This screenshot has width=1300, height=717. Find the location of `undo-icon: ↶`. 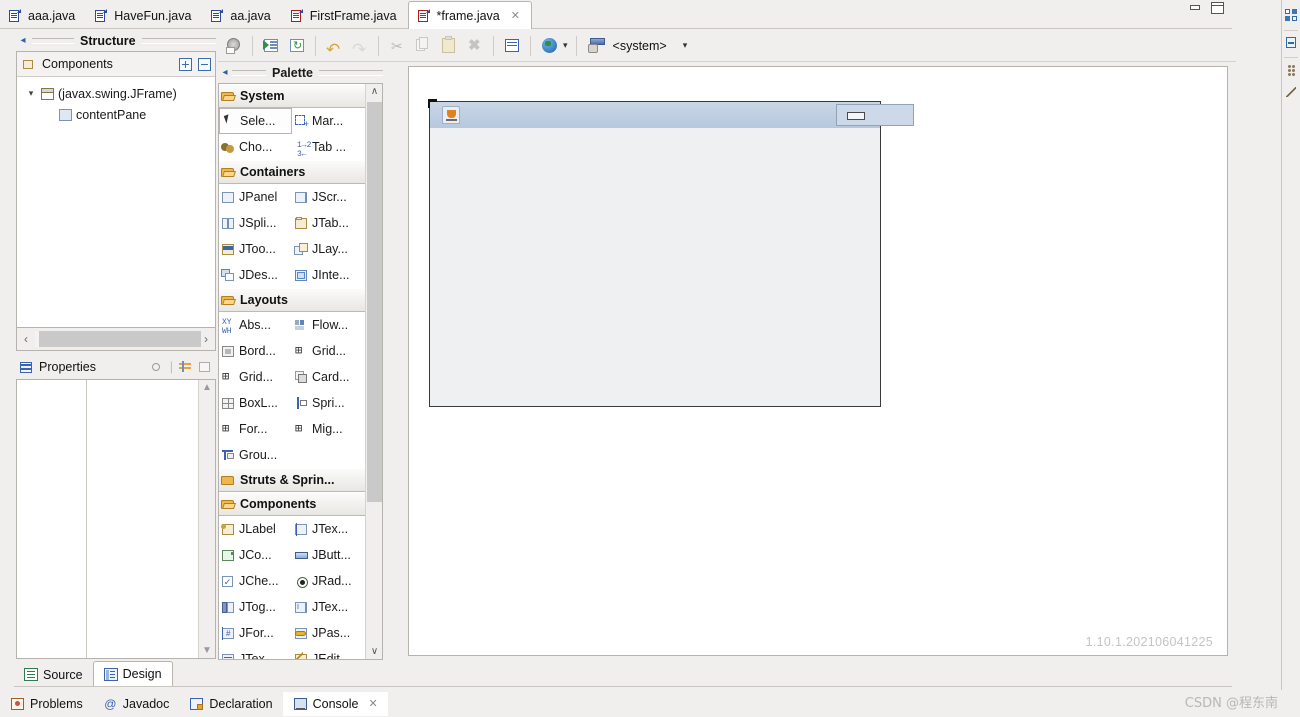

undo-icon: ↶ is located at coordinates (334, 46).